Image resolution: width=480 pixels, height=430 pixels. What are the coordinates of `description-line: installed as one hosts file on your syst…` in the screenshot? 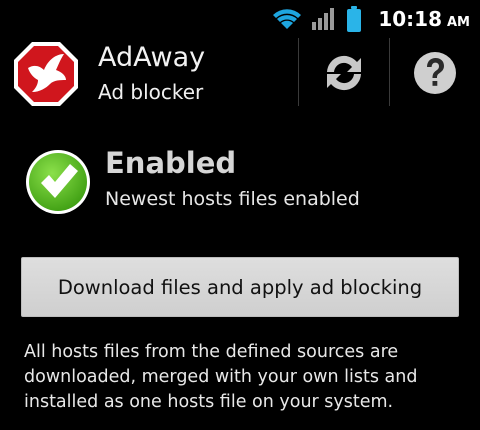 It's located at (209, 402).